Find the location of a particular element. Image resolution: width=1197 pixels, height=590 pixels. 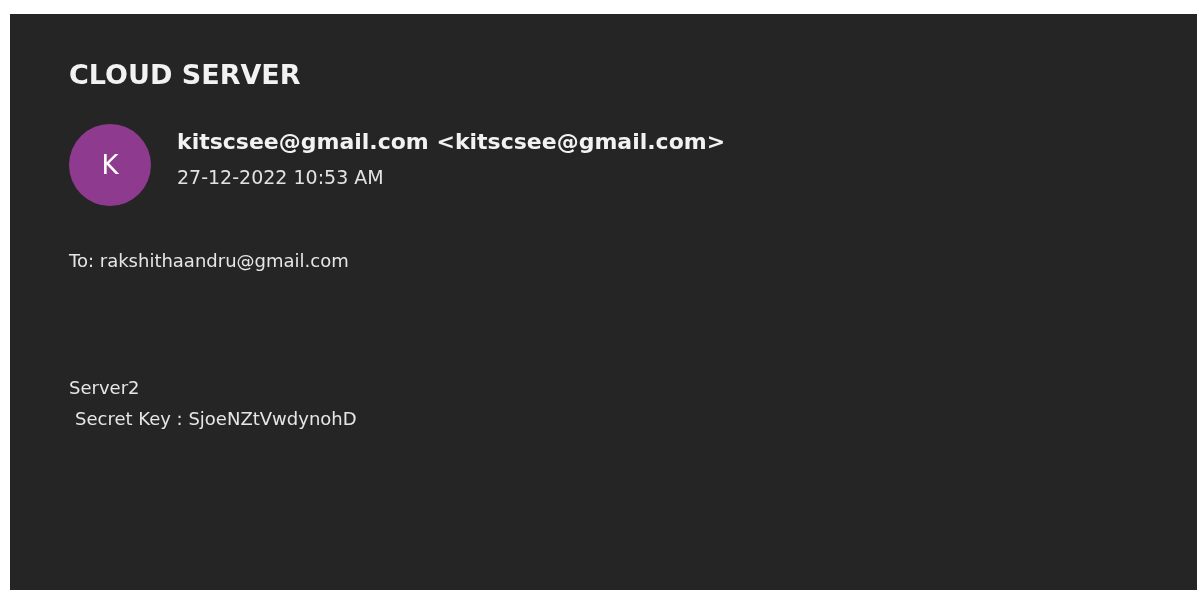

sent-date: 27-12-2022 10:53 AM is located at coordinates (281, 176).